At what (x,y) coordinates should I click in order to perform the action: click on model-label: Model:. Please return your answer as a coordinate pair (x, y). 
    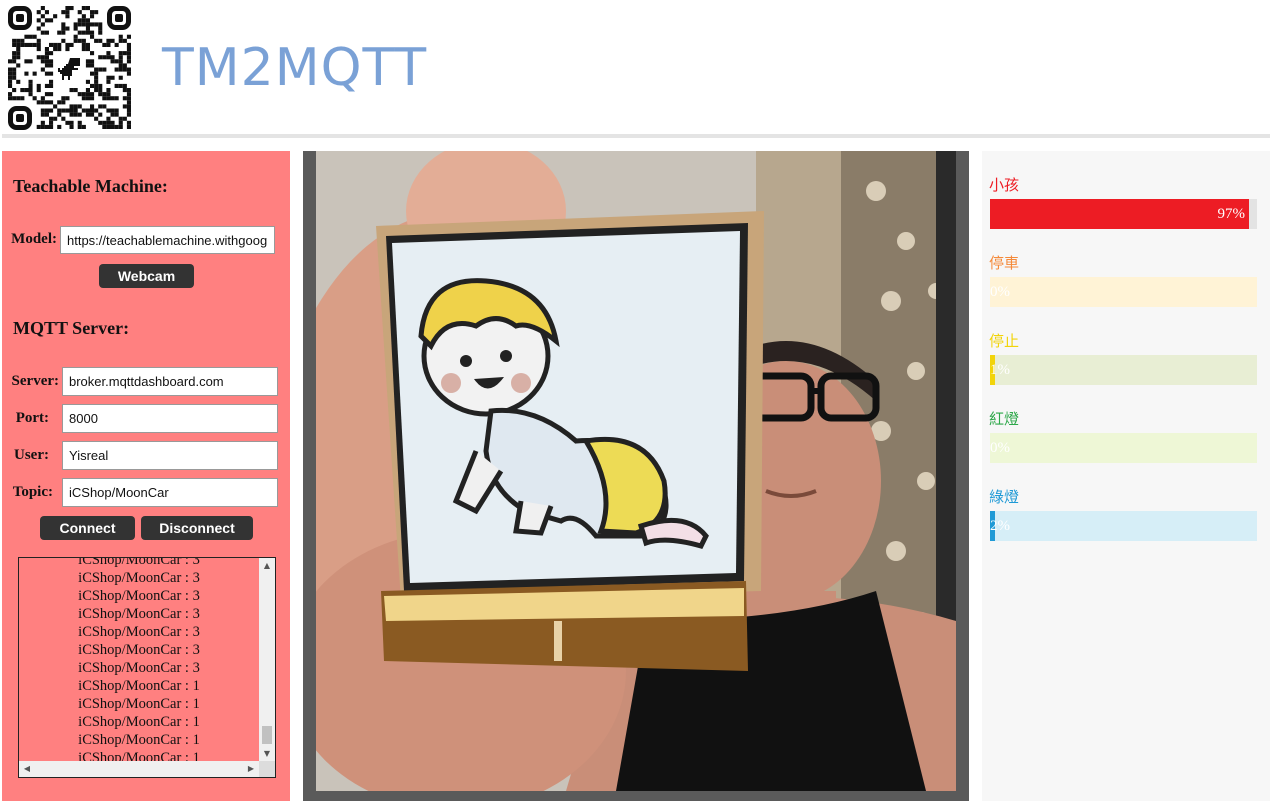
    Looking at the image, I should click on (34, 239).